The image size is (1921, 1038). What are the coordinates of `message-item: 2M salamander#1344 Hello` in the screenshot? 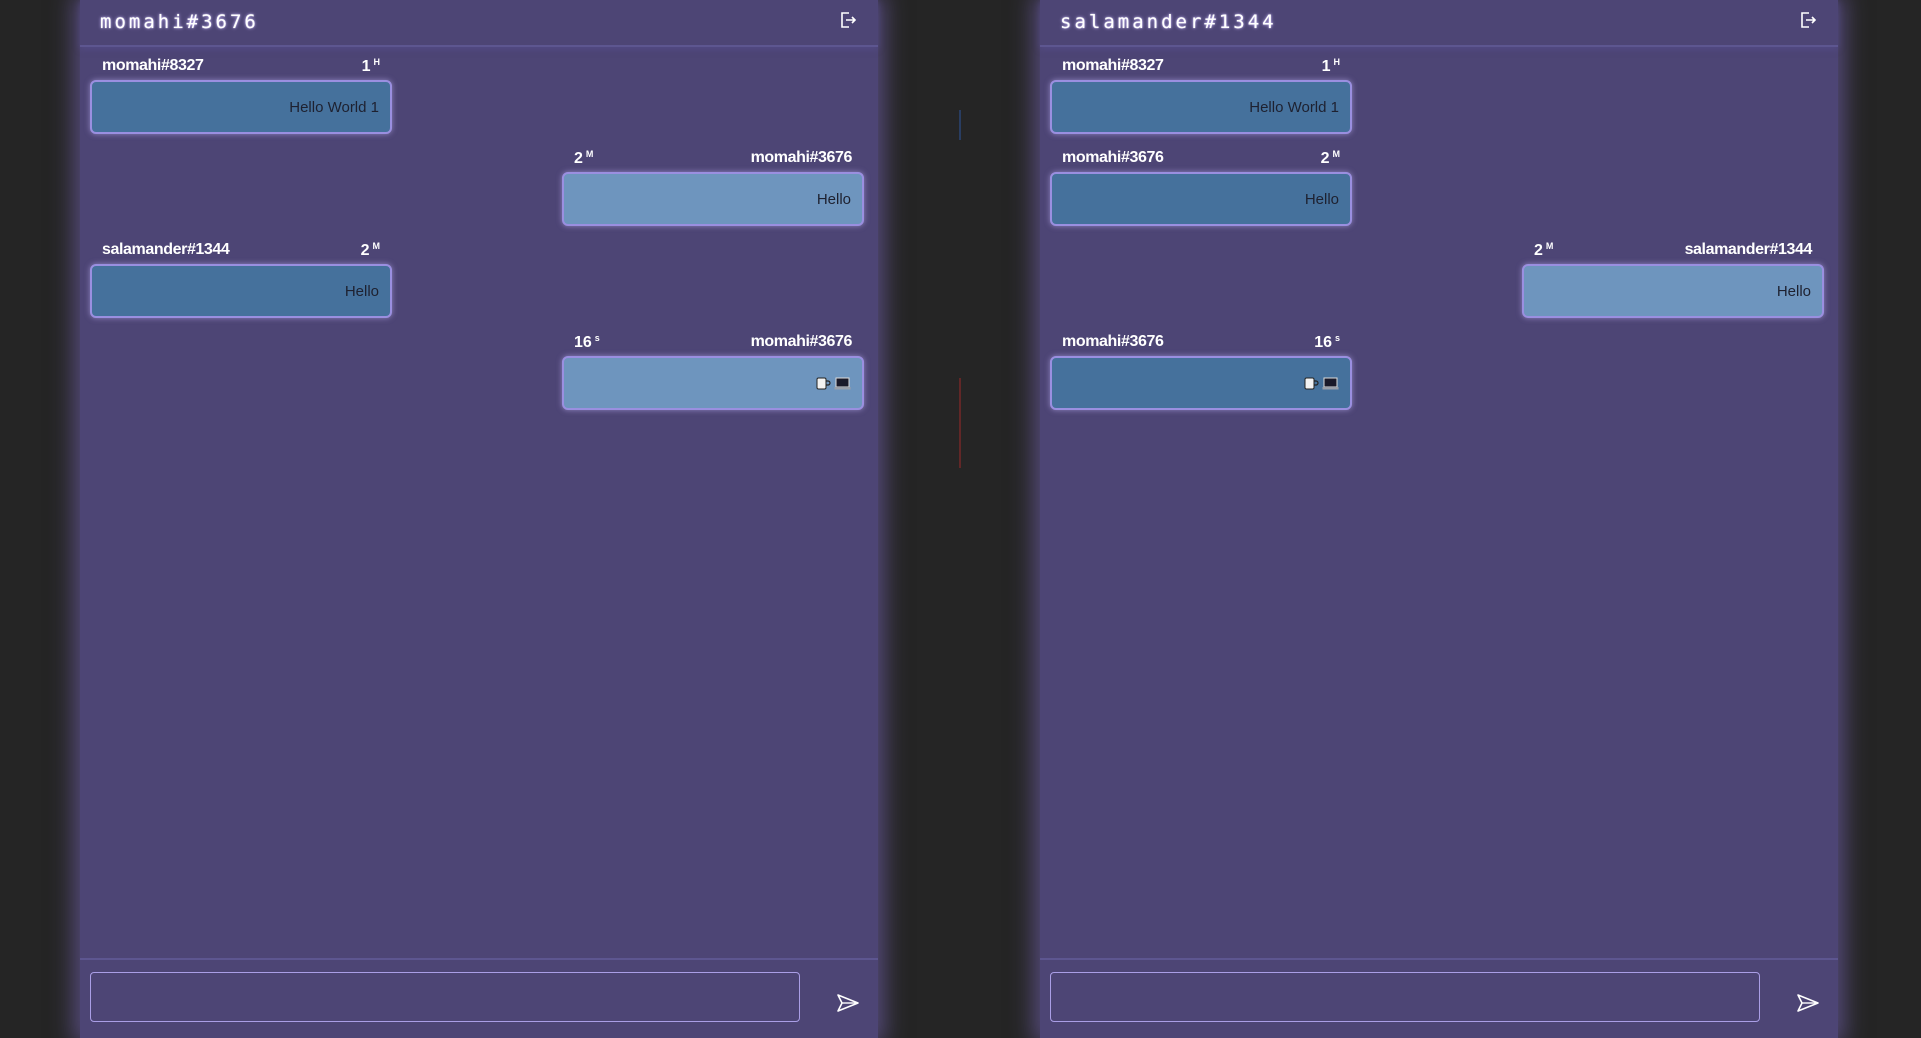 It's located at (1673, 277).